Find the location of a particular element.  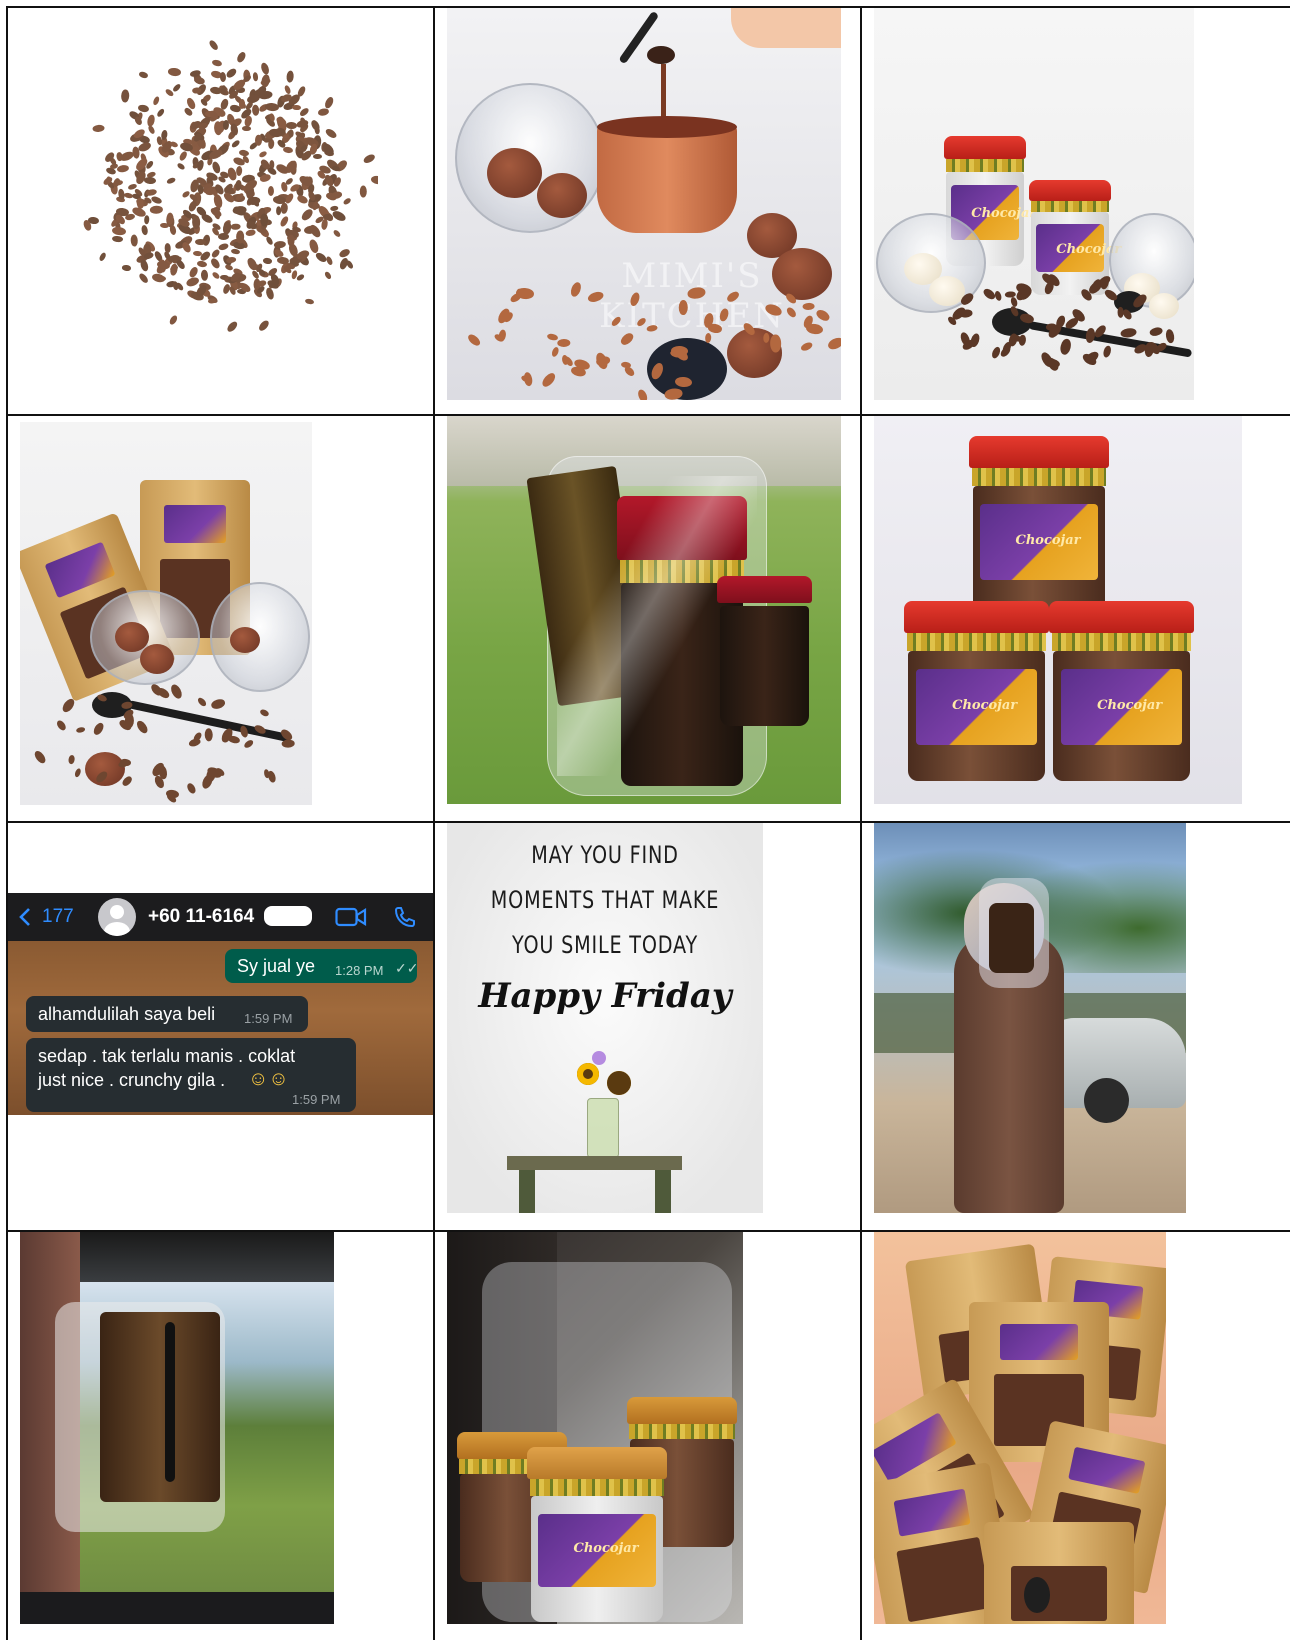

photo-cell-bag-with-jars-in-car: Chocojar is located at coordinates (648, 1436).